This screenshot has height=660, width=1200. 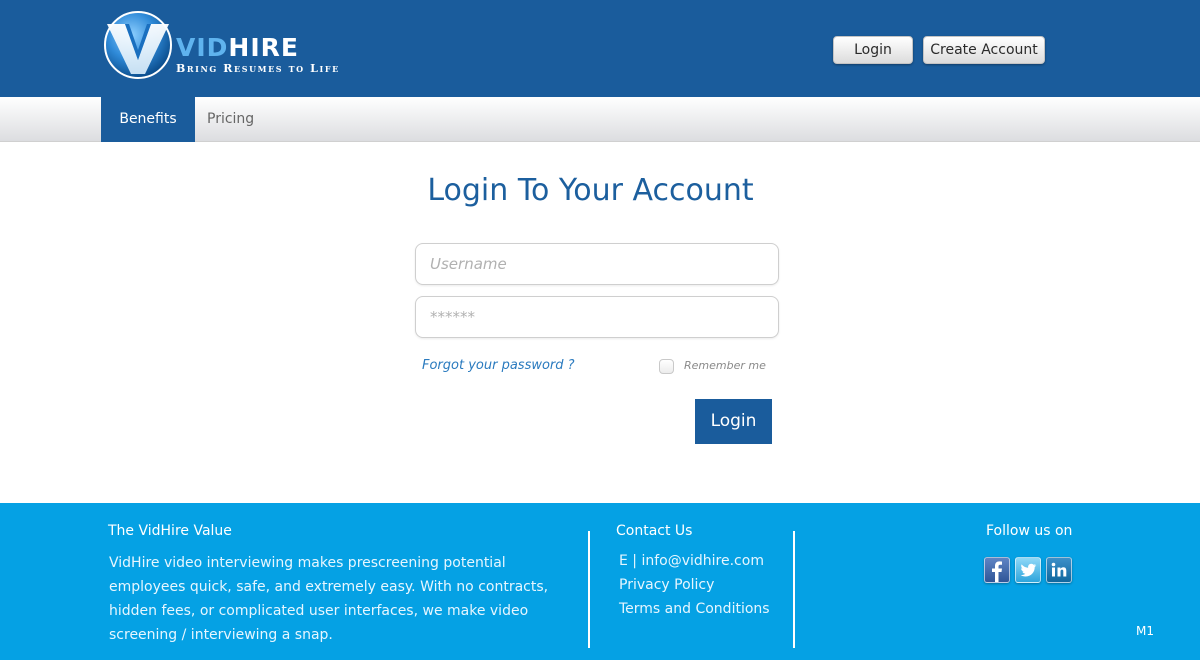 What do you see at coordinates (1028, 570) in the screenshot?
I see `twitter-icon` at bounding box center [1028, 570].